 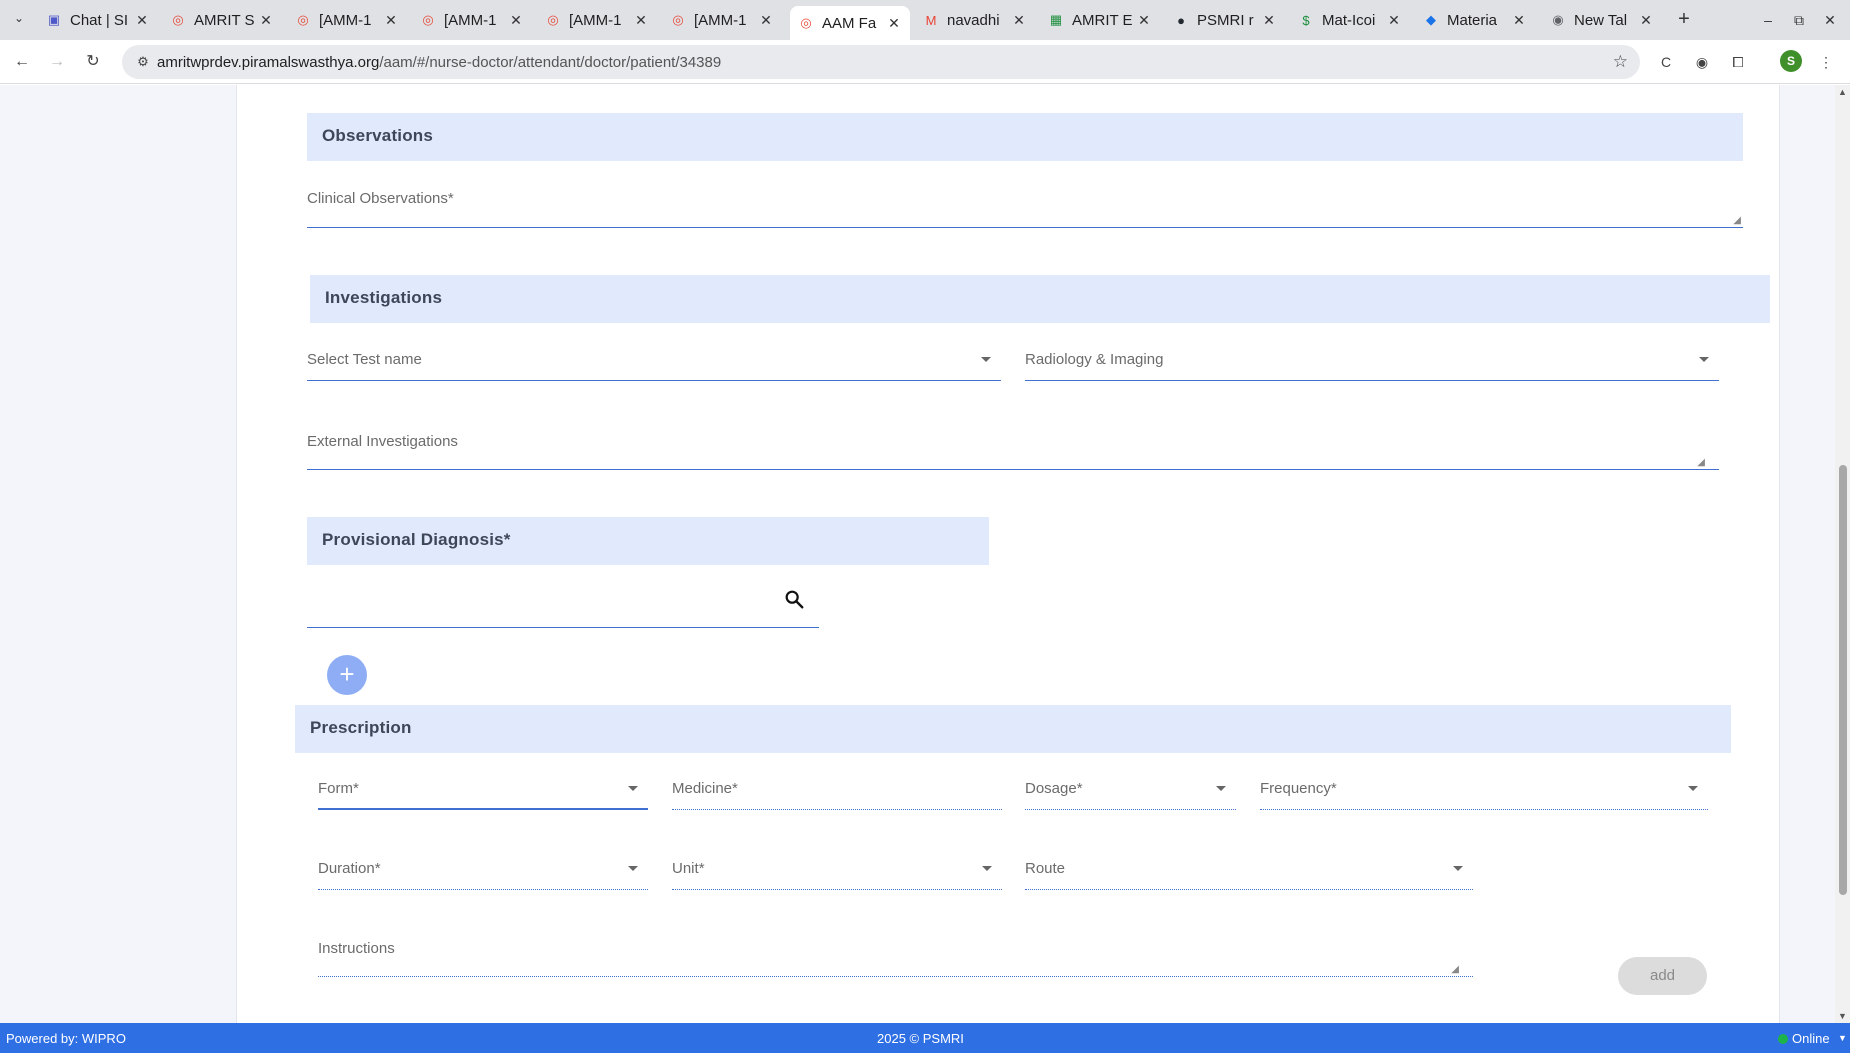 What do you see at coordinates (654, 366) in the screenshot?
I see `test-name-select: Select Test name` at bounding box center [654, 366].